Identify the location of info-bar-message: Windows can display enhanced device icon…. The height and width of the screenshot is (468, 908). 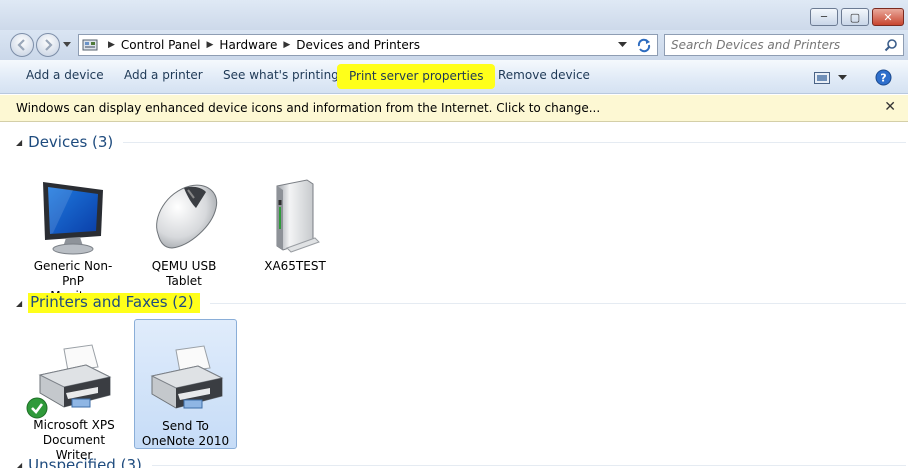
(308, 108).